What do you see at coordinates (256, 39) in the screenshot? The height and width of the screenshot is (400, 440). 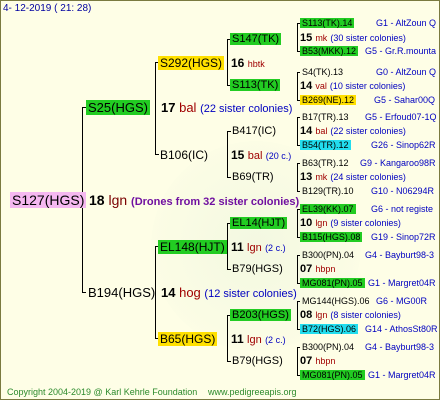 I see `queen-S147: S147(TK)` at bounding box center [256, 39].